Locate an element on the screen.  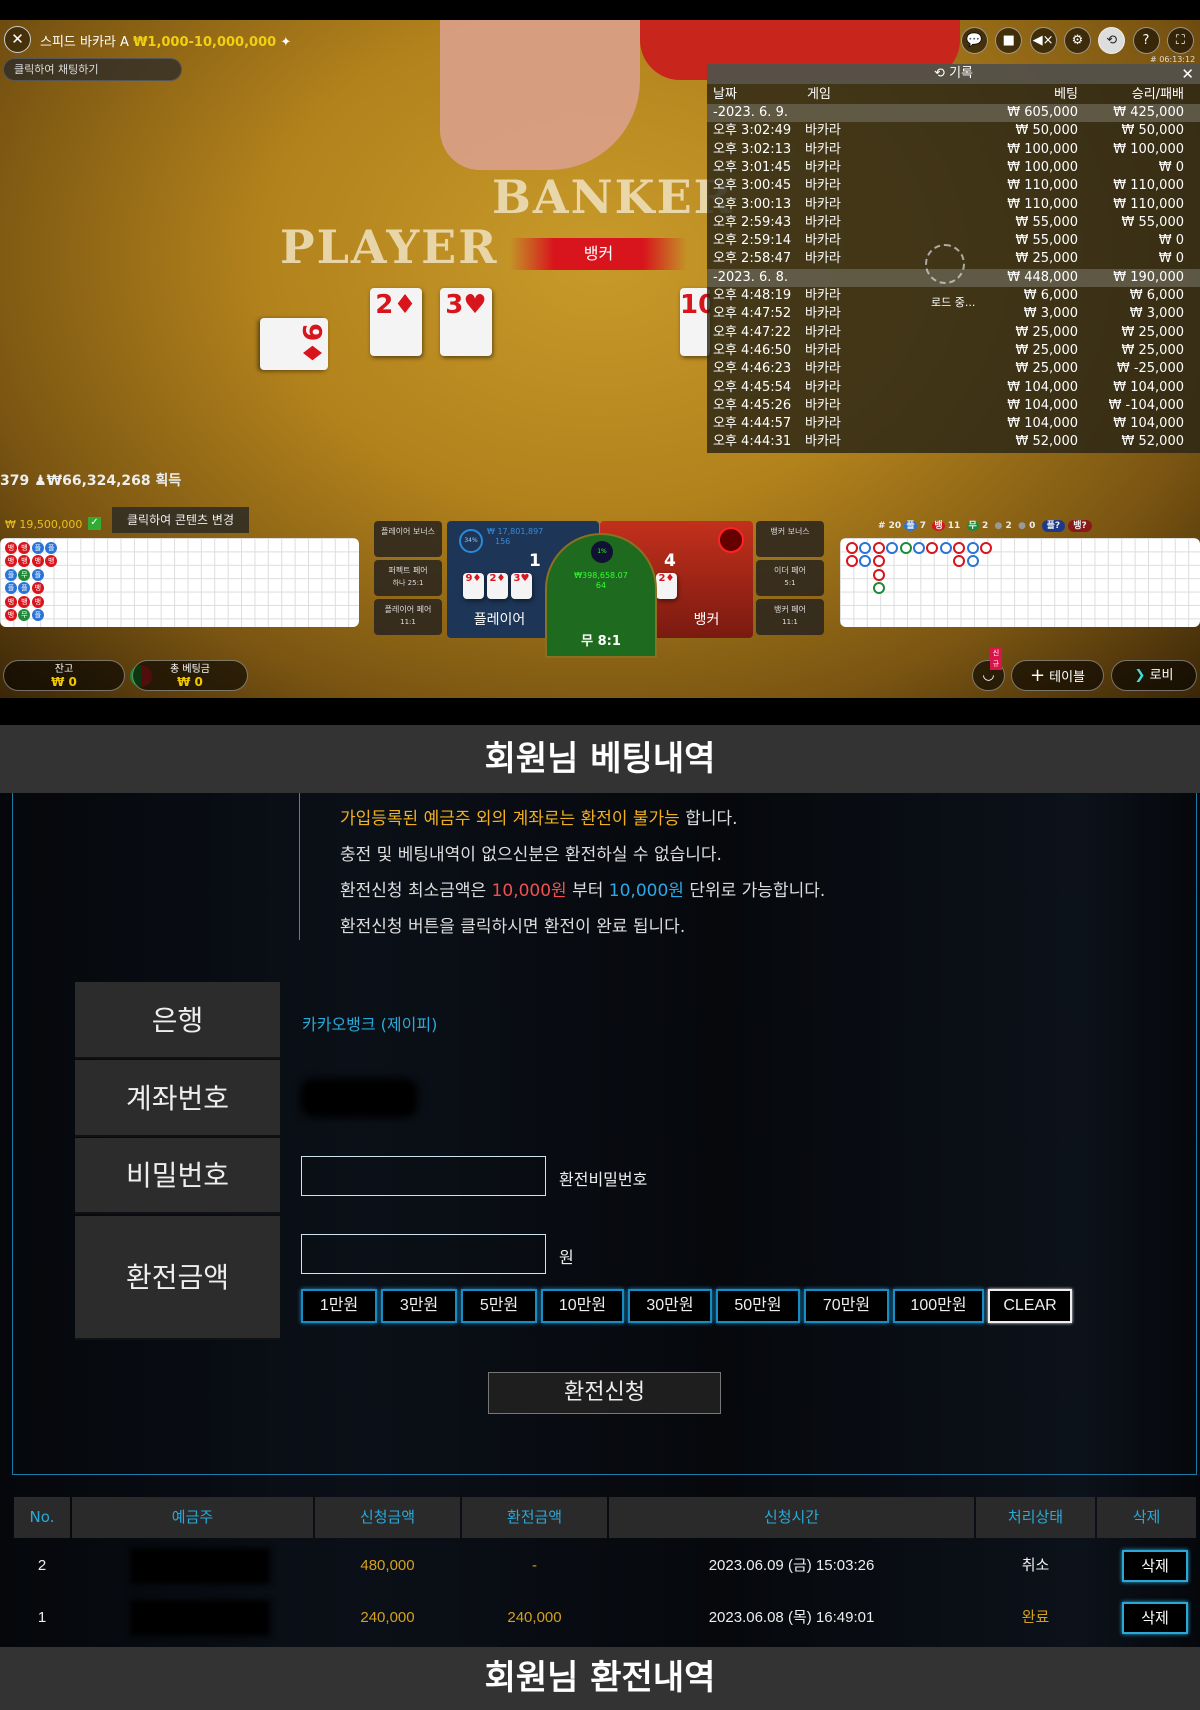
notice-rest: 합니다. is located at coordinates (708, 819).